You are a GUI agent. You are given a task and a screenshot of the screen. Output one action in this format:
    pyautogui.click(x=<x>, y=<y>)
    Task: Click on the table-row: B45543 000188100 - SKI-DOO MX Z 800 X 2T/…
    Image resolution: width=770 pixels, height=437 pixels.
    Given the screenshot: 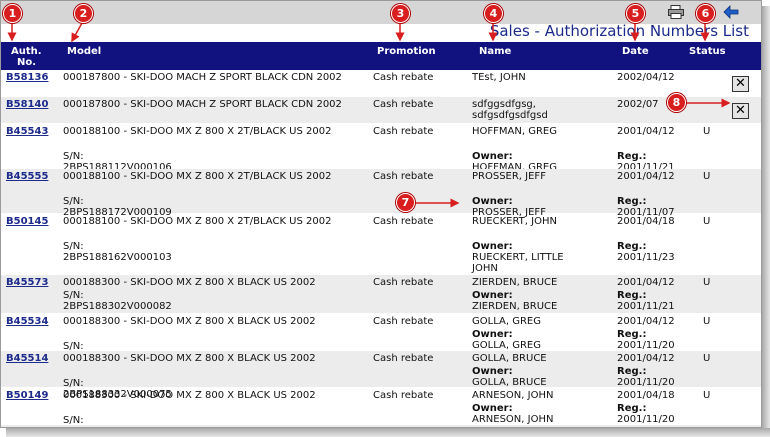 What is the action you would take?
    pyautogui.click(x=381, y=148)
    